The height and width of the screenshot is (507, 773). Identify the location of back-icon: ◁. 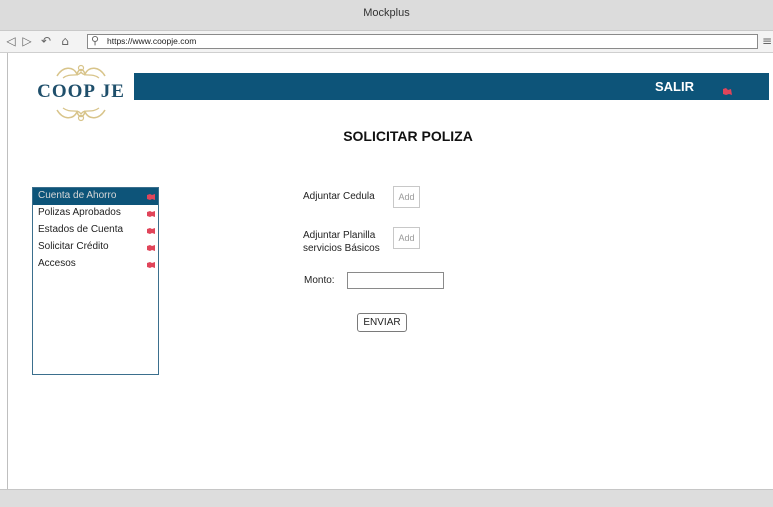
(11, 41).